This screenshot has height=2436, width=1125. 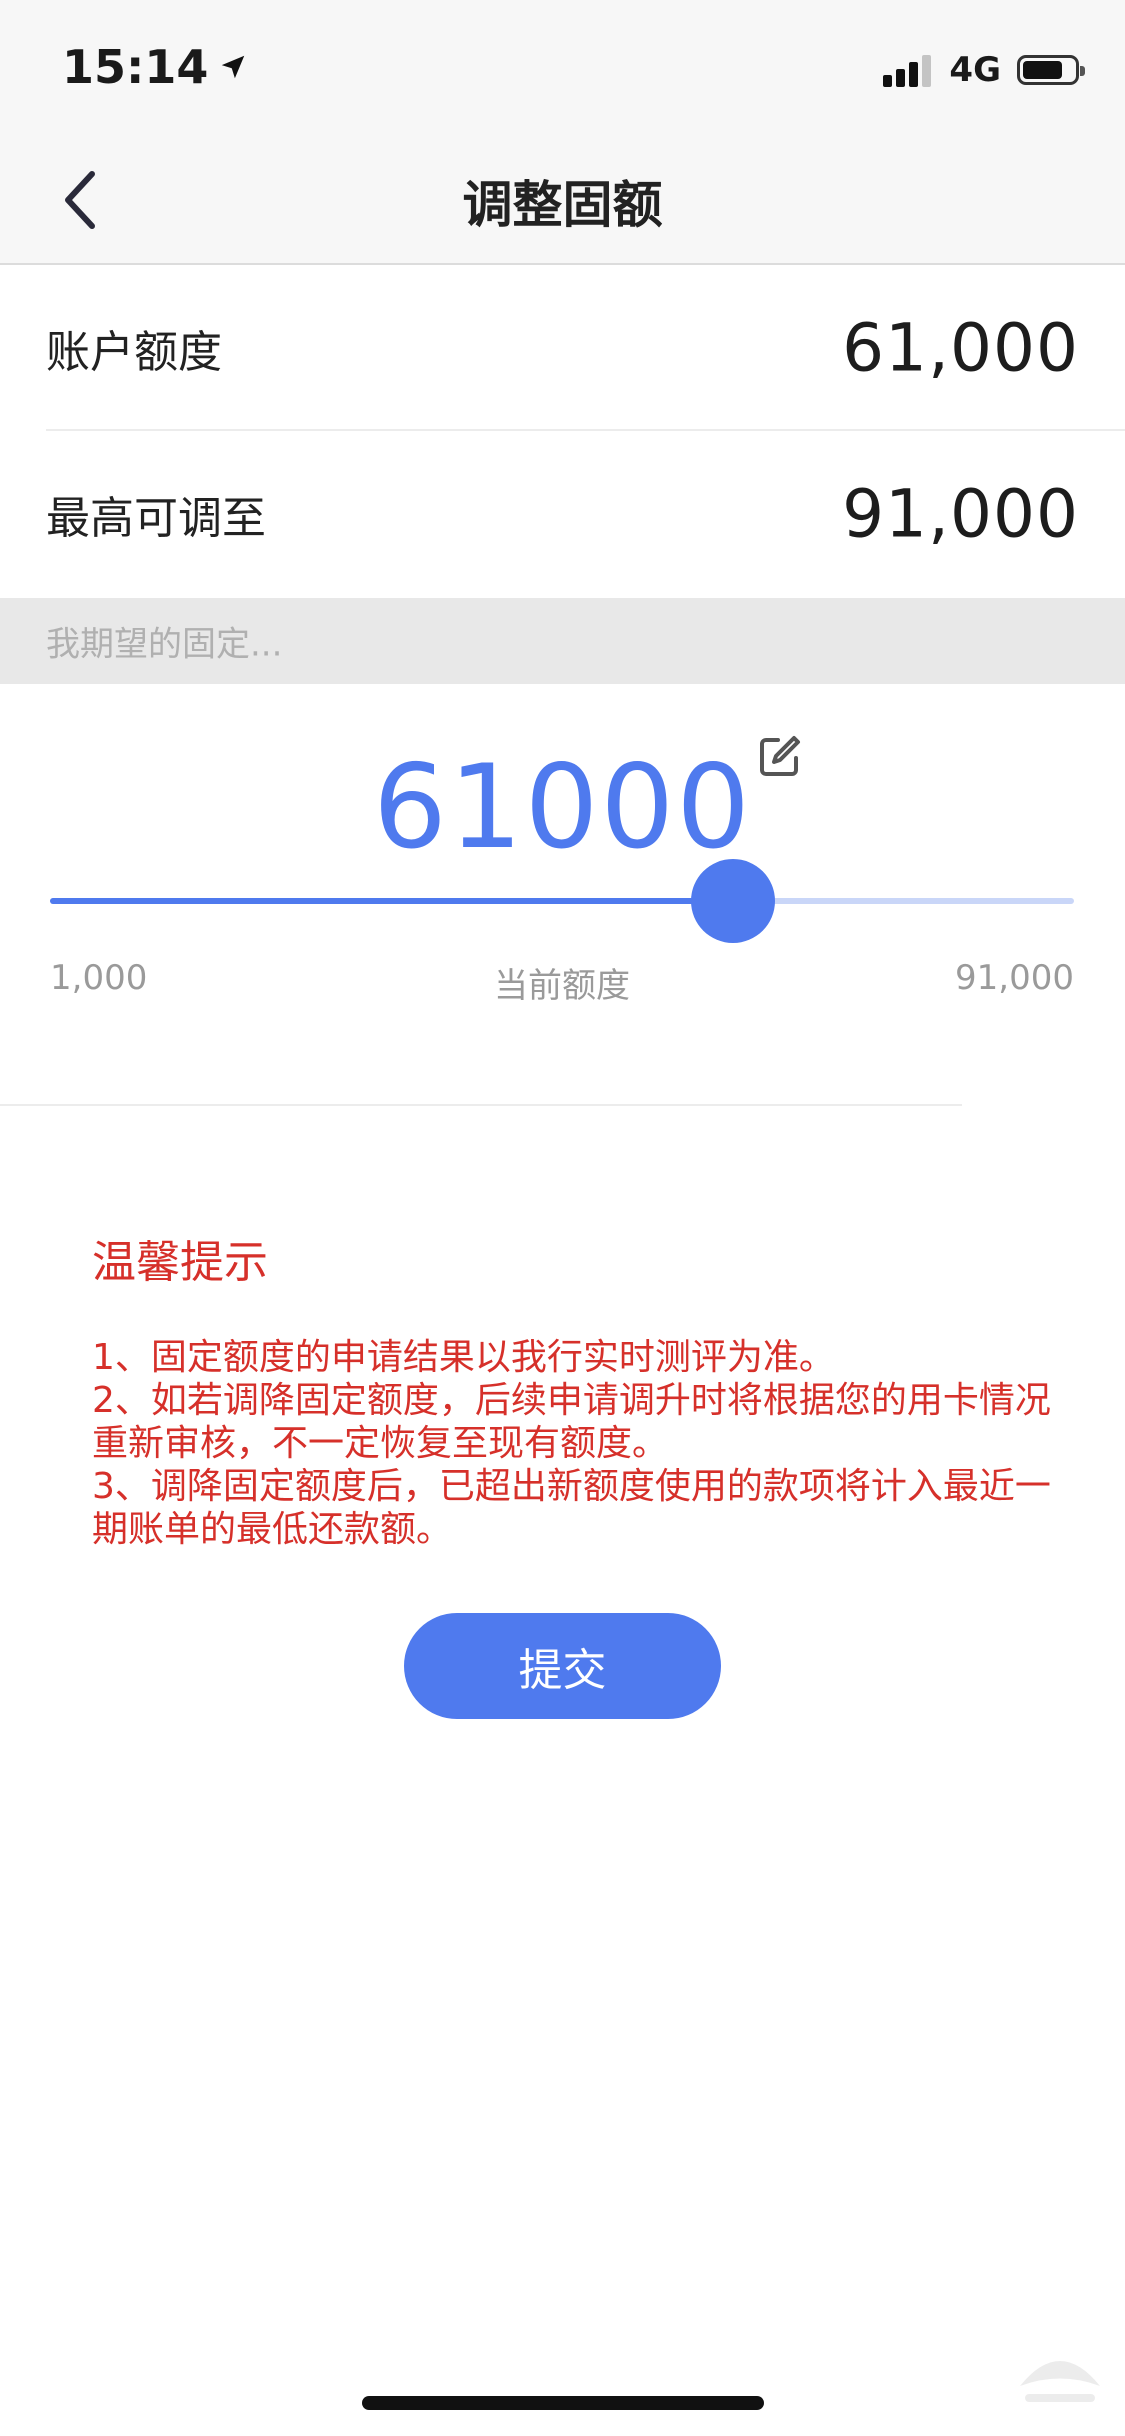 What do you see at coordinates (975, 70) in the screenshot?
I see `network-type: 4G` at bounding box center [975, 70].